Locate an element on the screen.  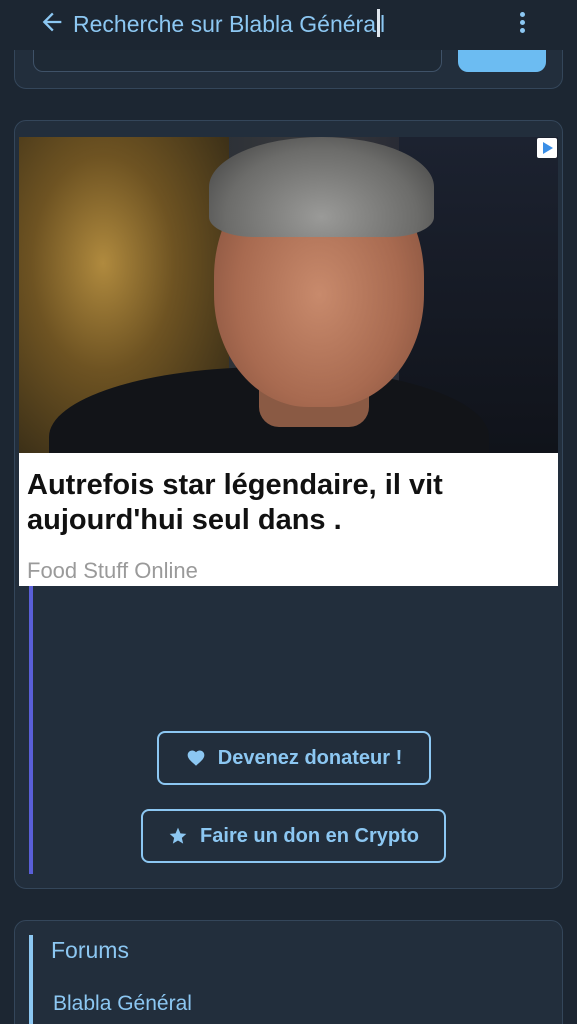
donate-button-label: Devenez donateur ! is located at coordinates (310, 757).